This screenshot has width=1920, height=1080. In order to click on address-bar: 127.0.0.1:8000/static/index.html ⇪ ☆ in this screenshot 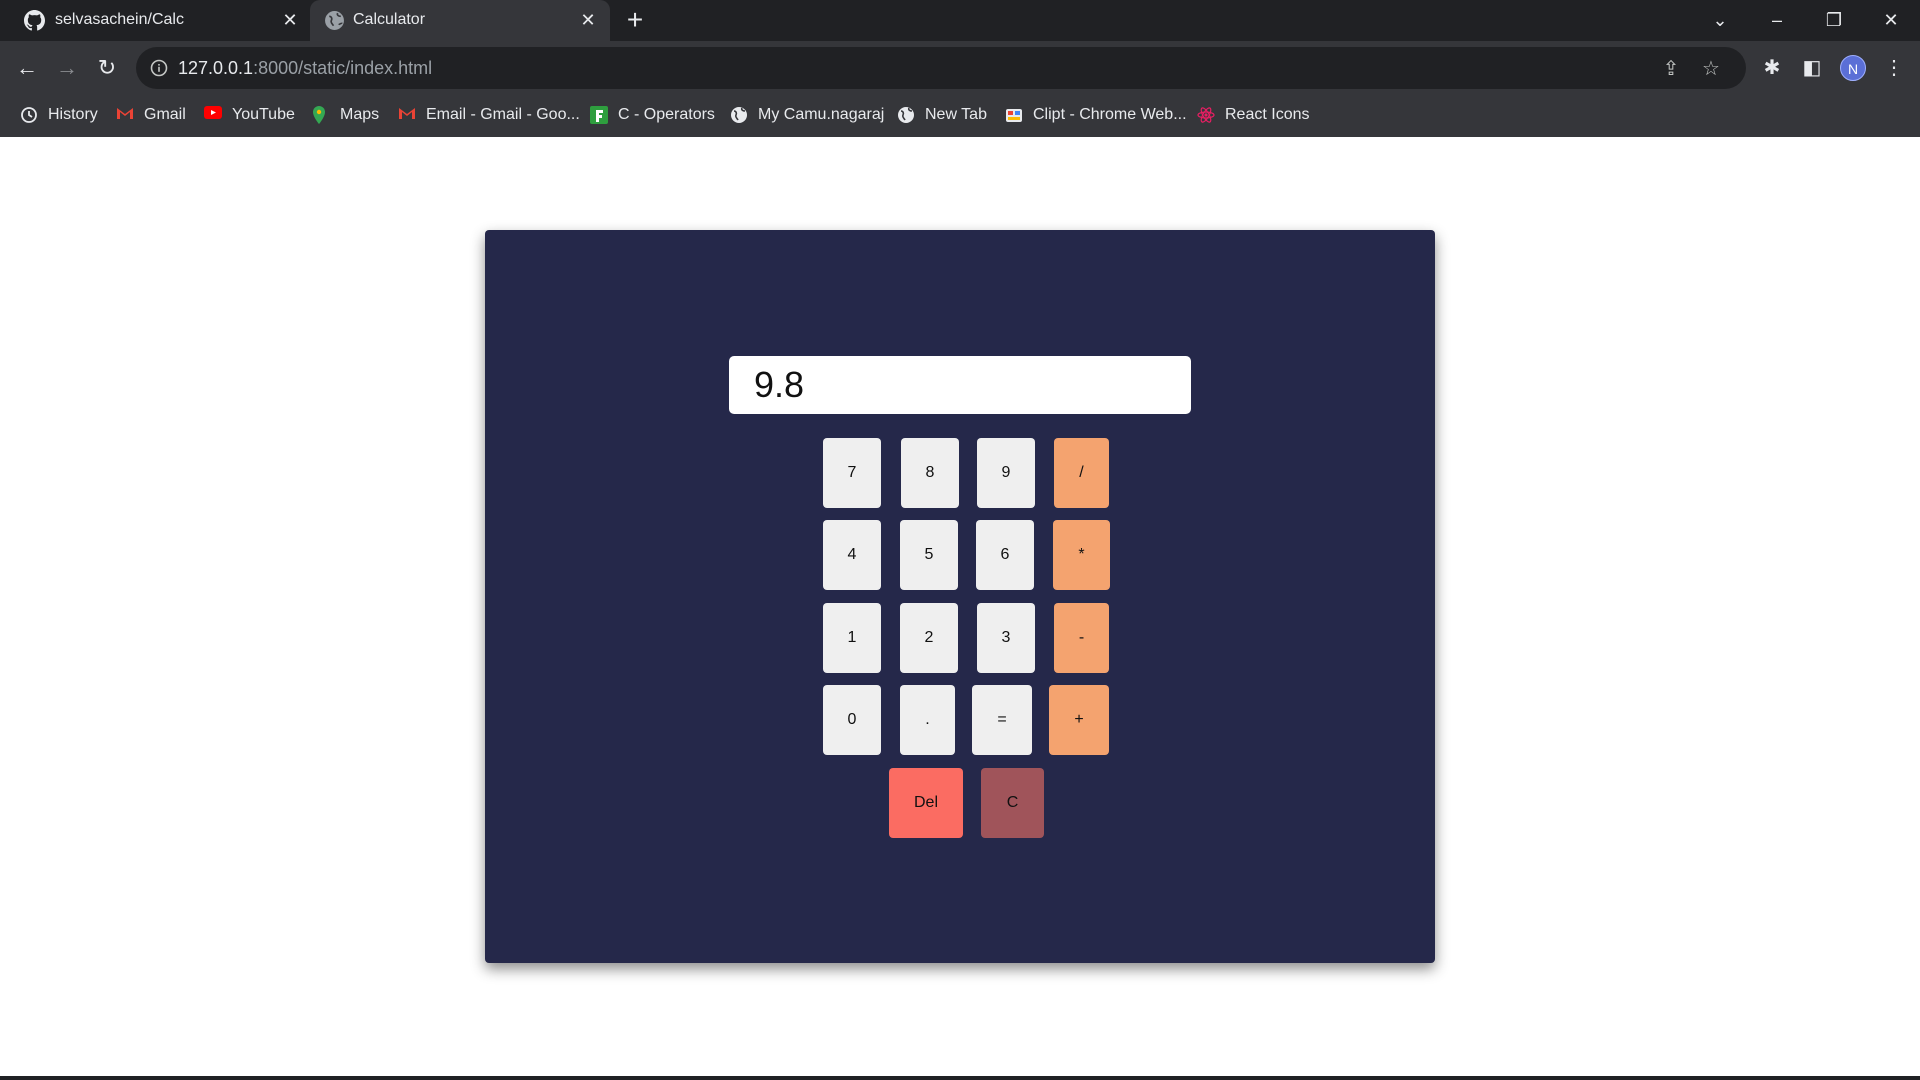, I will do `click(941, 68)`.